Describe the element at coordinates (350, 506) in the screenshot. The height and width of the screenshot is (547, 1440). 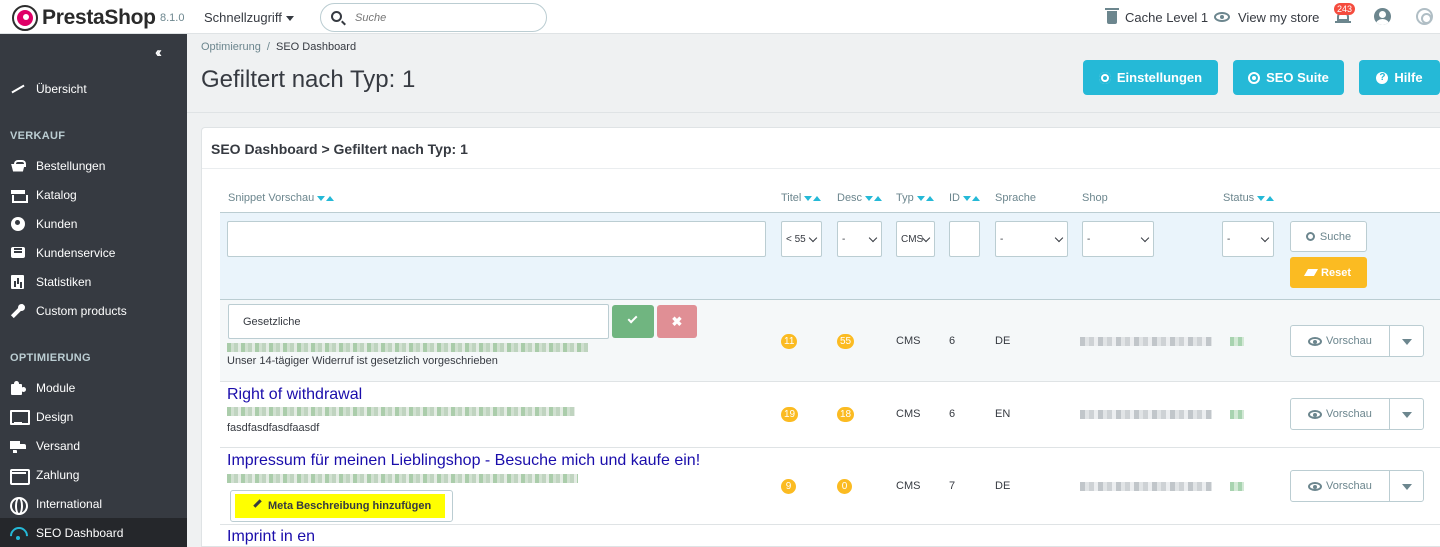
I see `add-meta-label: Meta Beschreibung hinzufügen` at that location.